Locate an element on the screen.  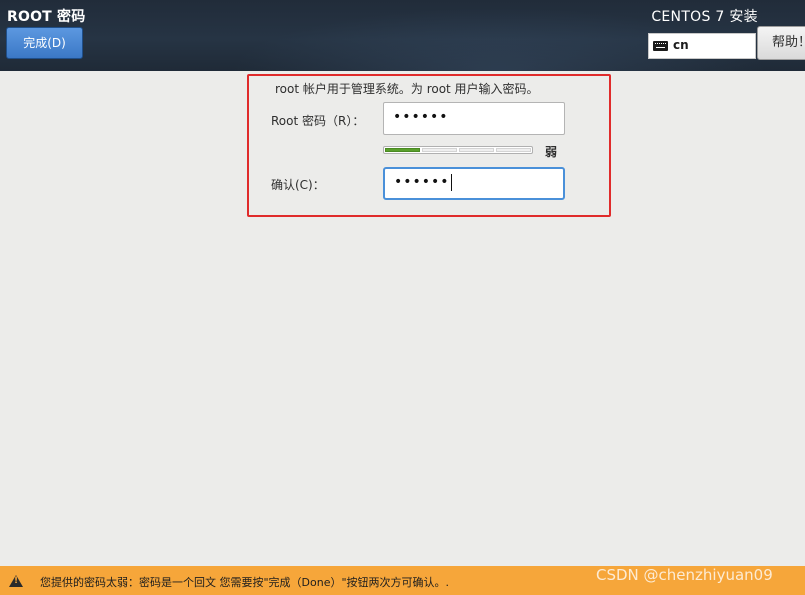
password-strength-meter is located at coordinates (458, 150).